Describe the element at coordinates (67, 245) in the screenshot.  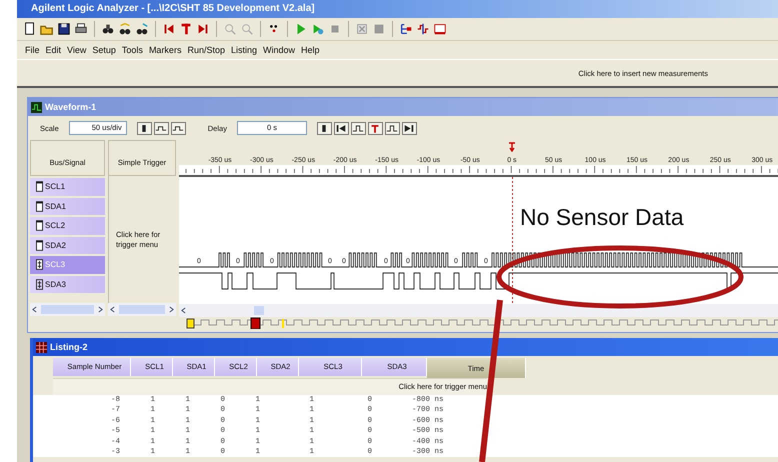
I see `signal-row: SDA2` at that location.